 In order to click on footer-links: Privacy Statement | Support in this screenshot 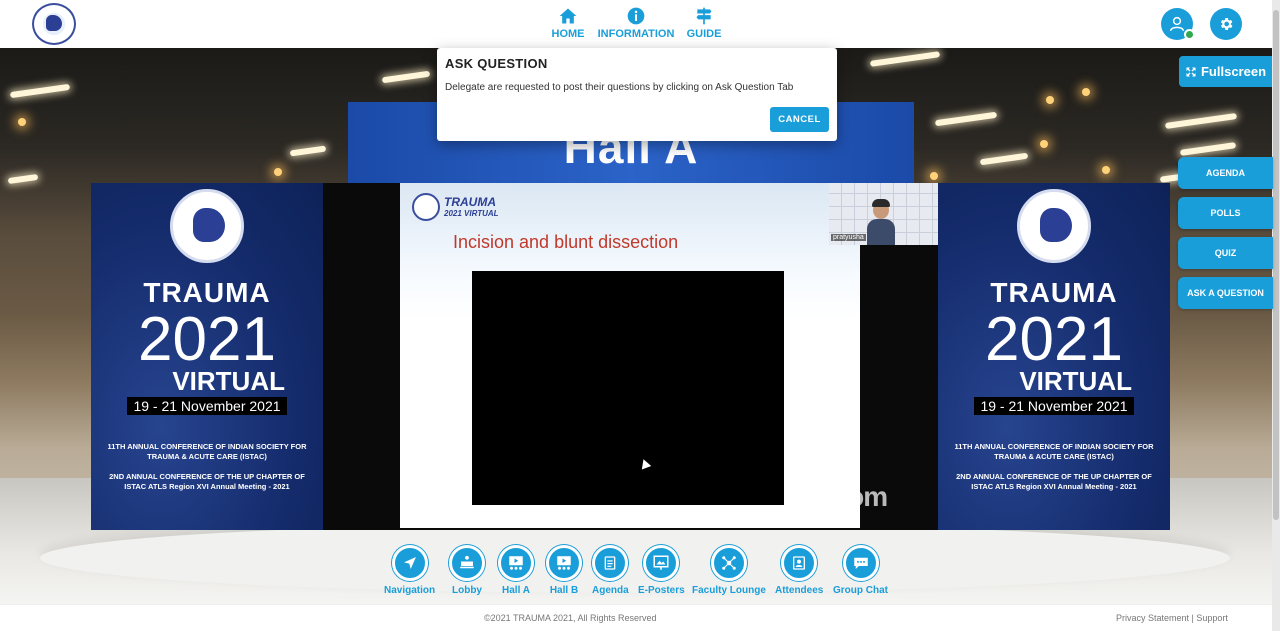, I will do `click(1172, 618)`.